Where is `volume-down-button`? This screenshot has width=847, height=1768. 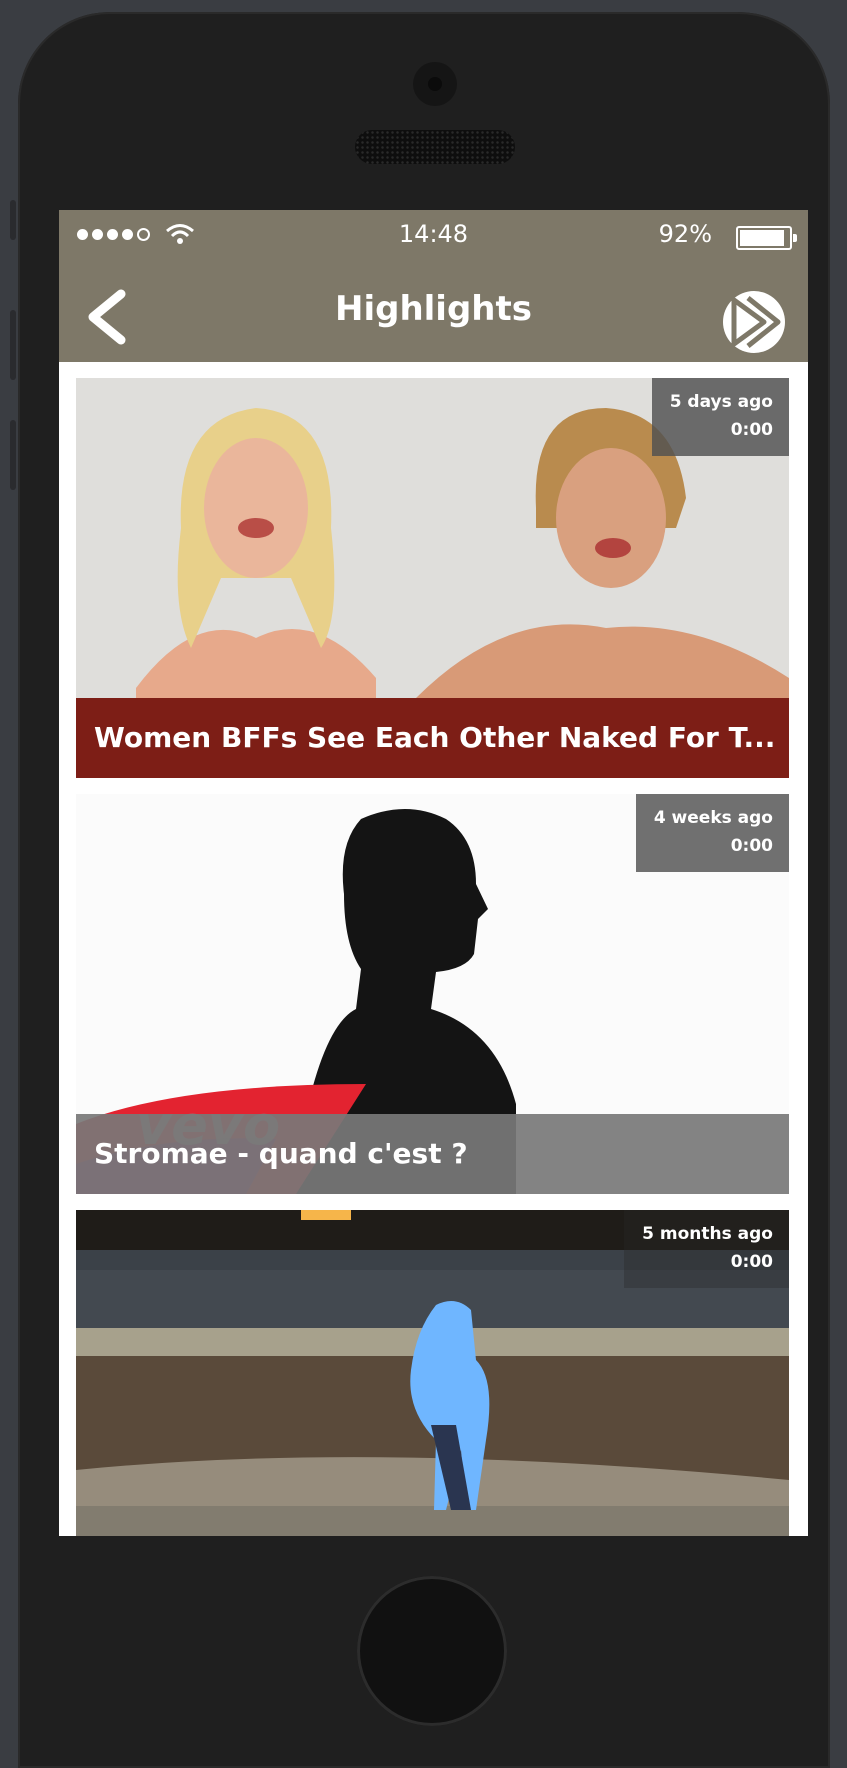 volume-down-button is located at coordinates (13, 455).